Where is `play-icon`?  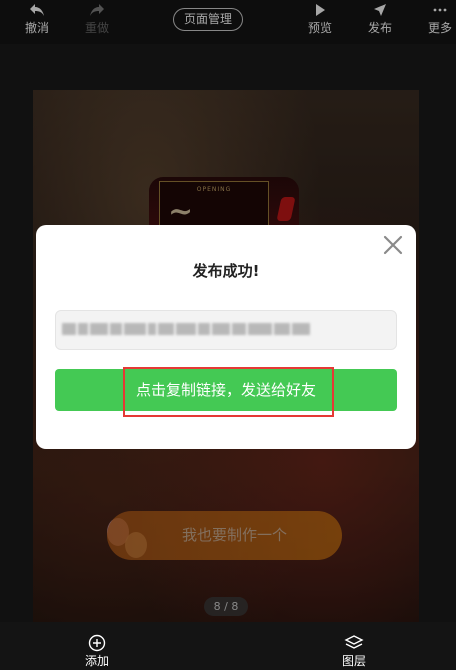
play-icon is located at coordinates (320, 10).